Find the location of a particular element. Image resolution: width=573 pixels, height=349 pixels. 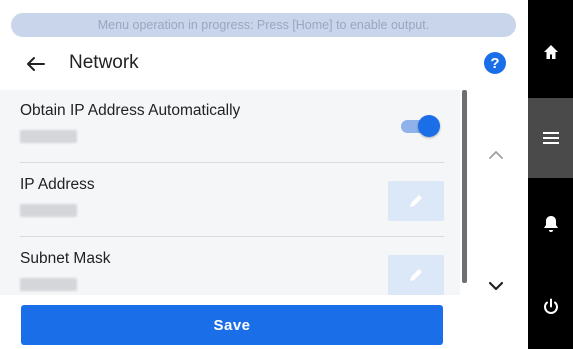

menu-icon is located at coordinates (550, 138).